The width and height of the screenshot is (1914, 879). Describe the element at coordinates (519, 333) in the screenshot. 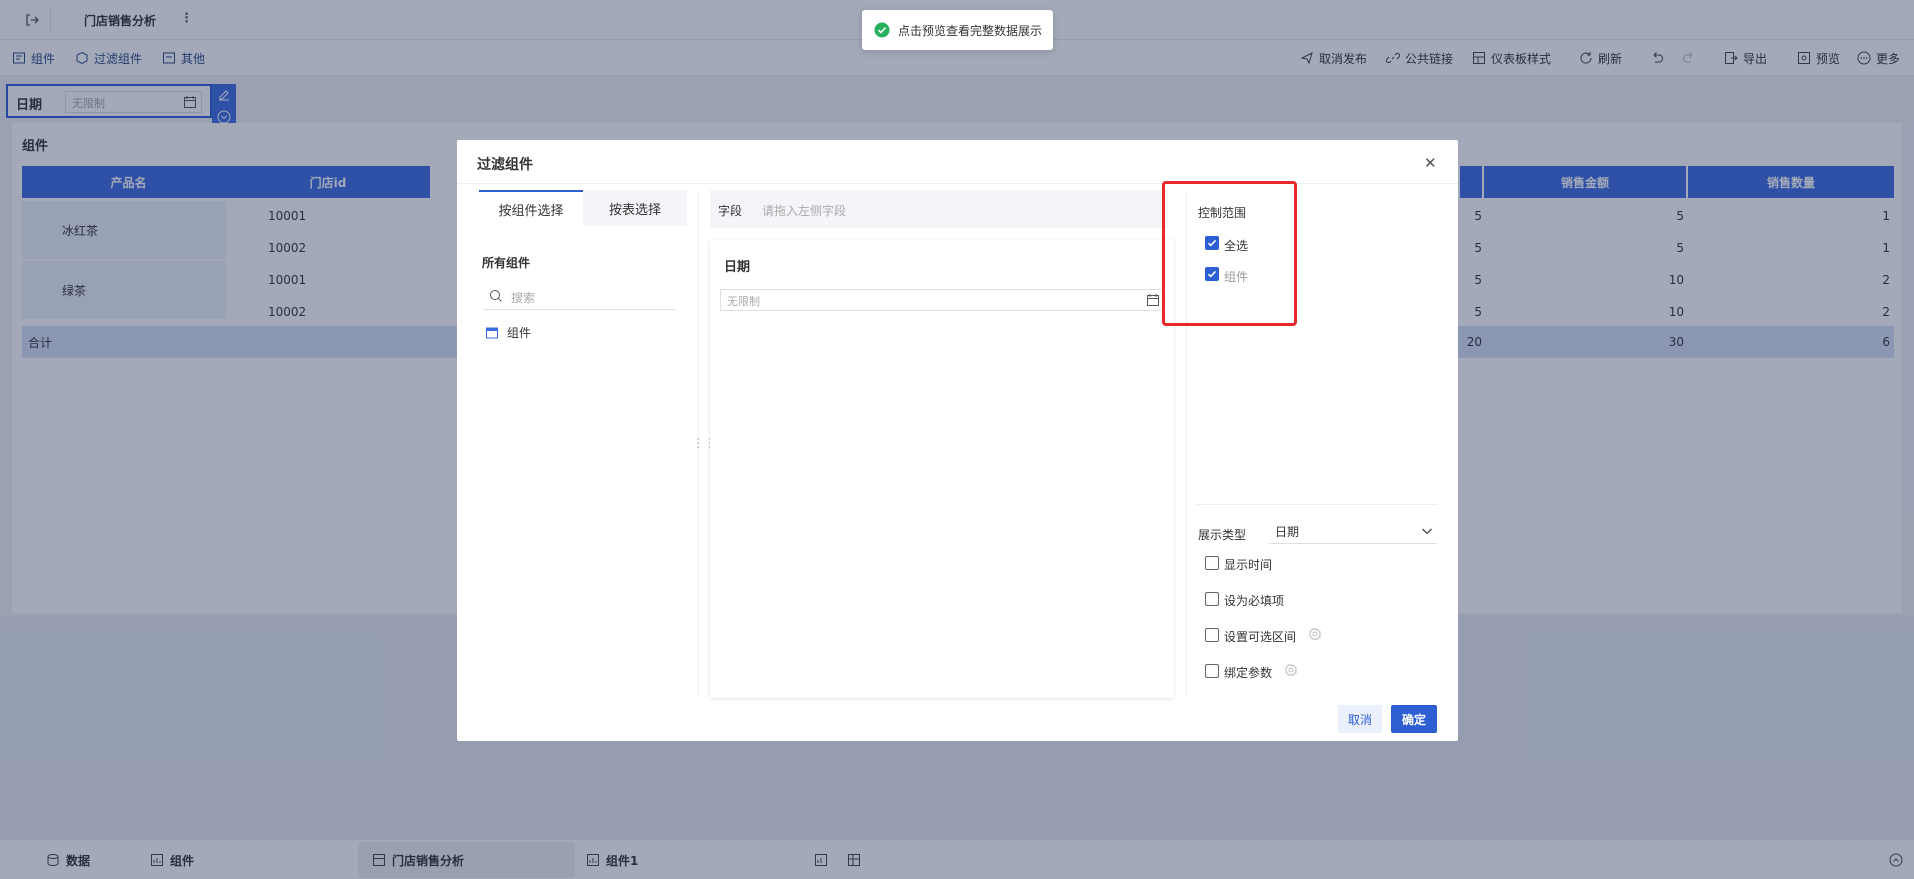

I see `tree-item-label: 组件` at that location.